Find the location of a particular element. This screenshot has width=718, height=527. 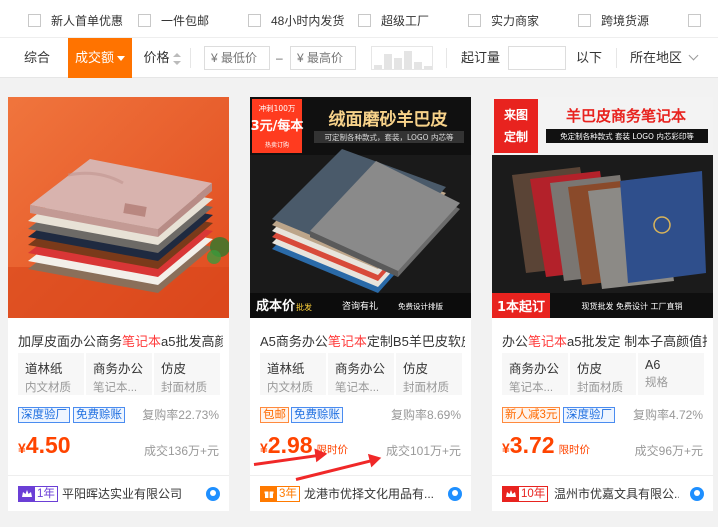

sort-comprehensive: 综合 is located at coordinates (37, 58).